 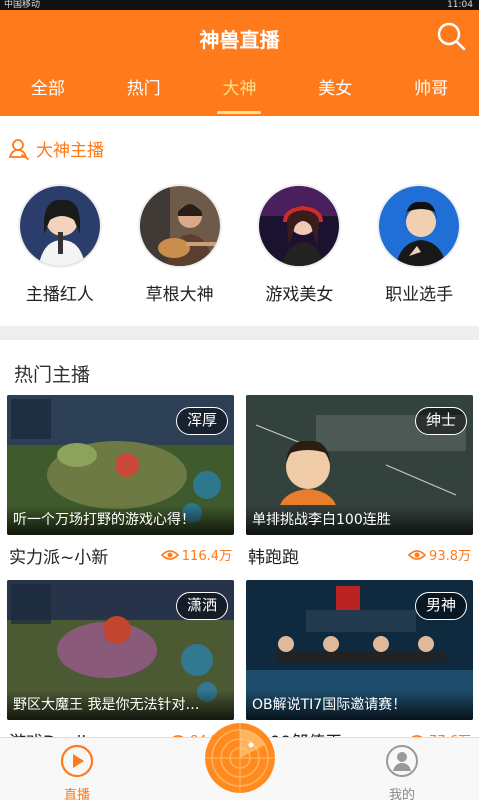 I want to click on app-header: 神兽直播 全部 热门 大神 美女 帅哥, so click(x=239, y=63).